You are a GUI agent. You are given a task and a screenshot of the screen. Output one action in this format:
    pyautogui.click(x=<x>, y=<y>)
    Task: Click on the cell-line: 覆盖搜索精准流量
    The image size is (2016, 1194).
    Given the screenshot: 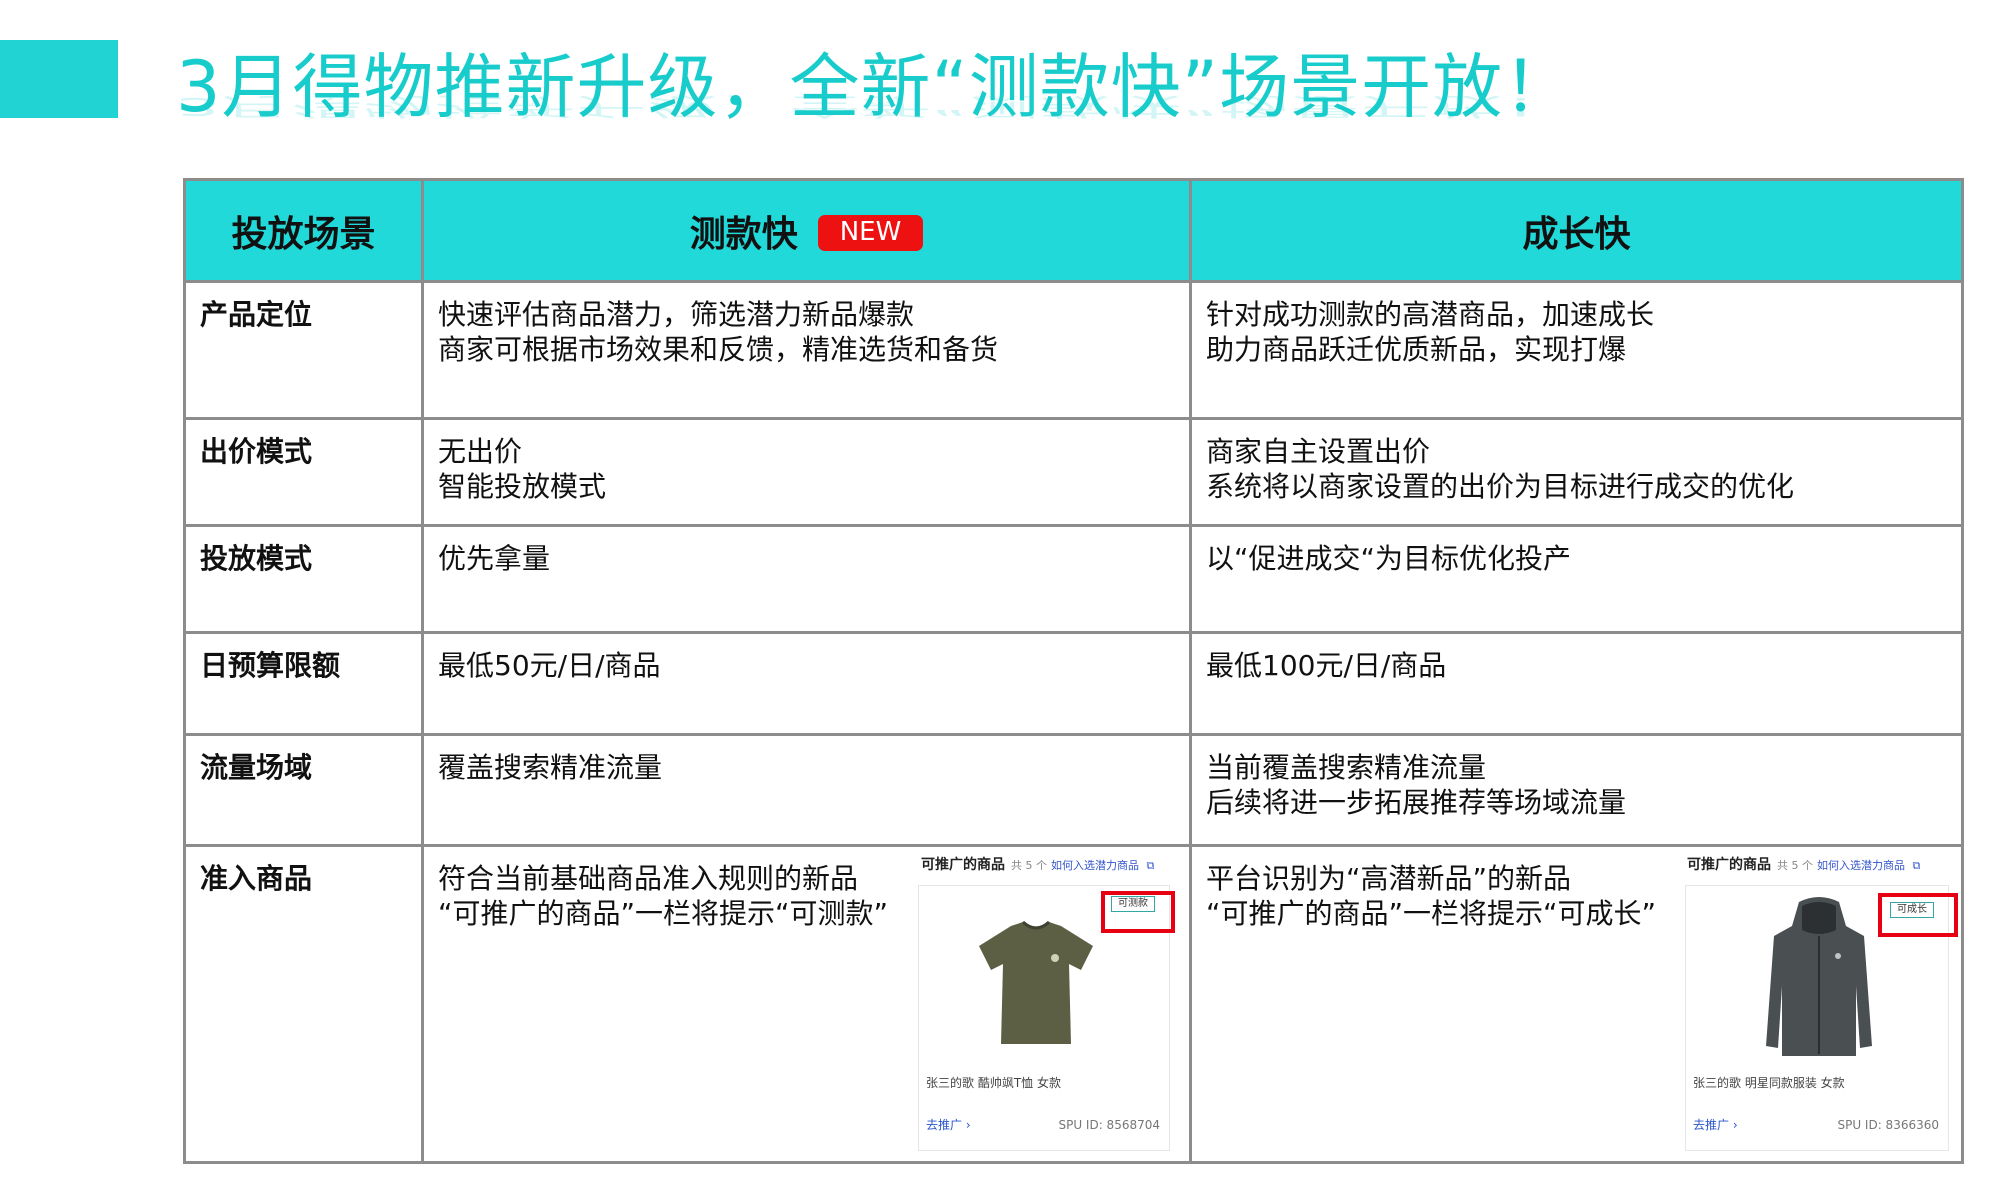 What is the action you would take?
    pyautogui.click(x=550, y=767)
    